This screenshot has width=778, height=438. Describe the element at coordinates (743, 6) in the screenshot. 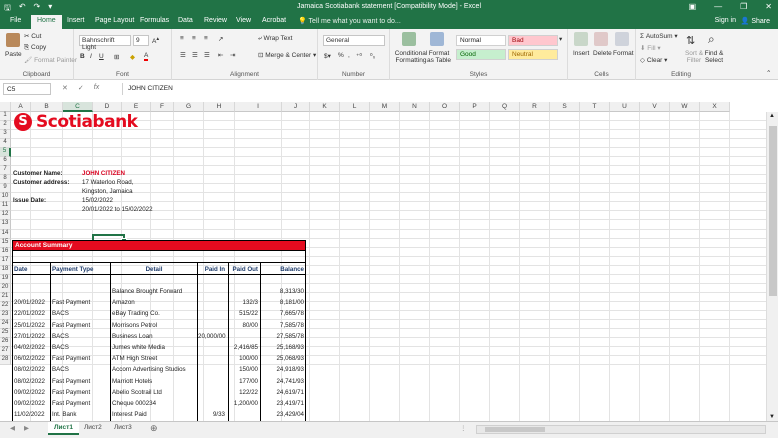

I see `restore-button: ❐` at that location.